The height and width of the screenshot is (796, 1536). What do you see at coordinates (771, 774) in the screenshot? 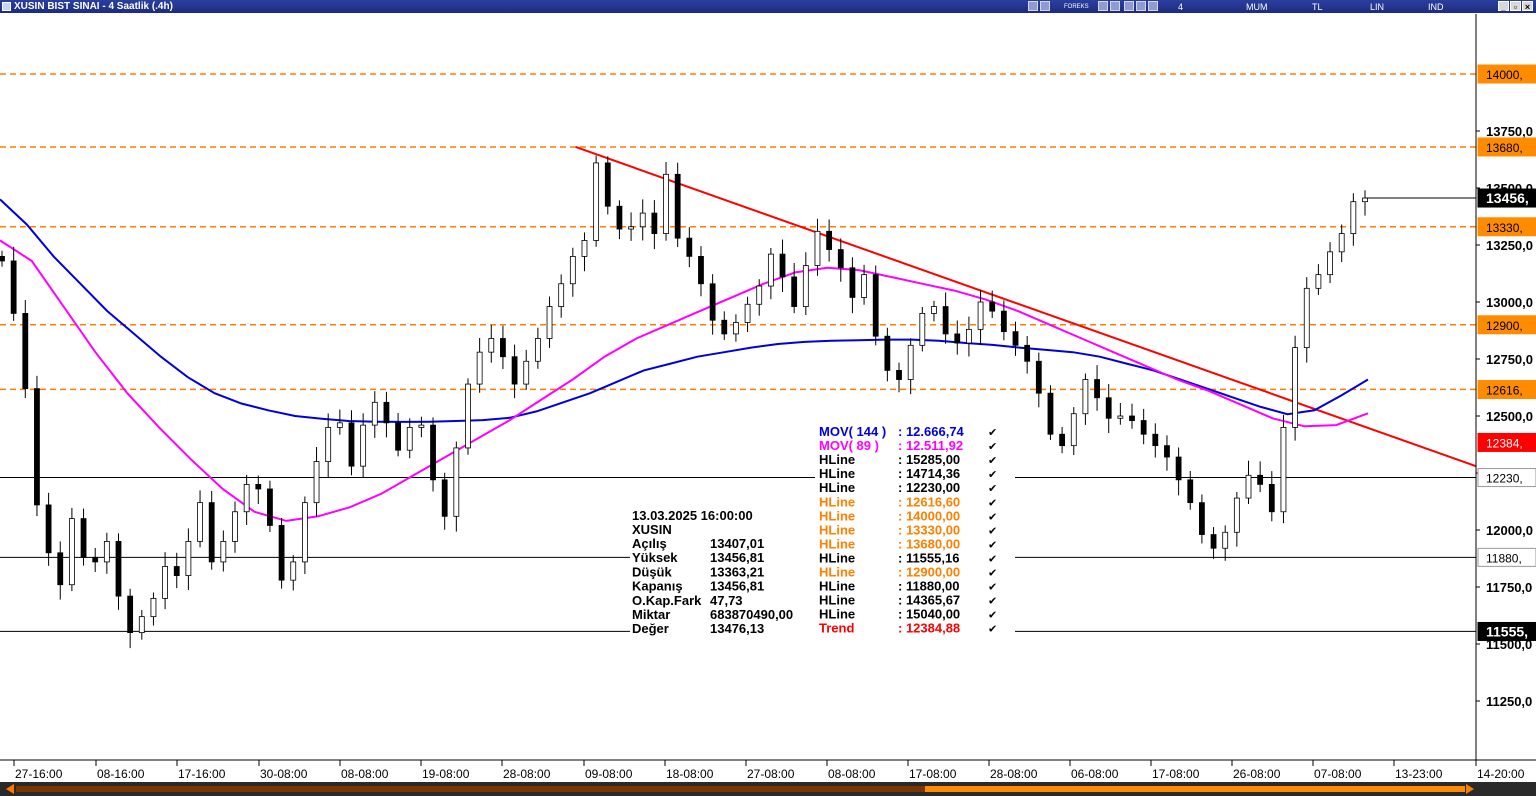
I see `x-tick-label: 27-08:00` at bounding box center [771, 774].